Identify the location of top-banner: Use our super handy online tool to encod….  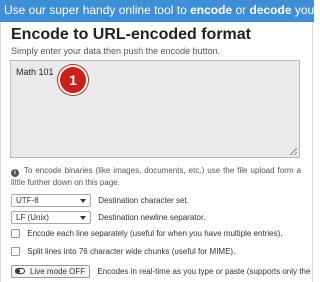
(157, 11).